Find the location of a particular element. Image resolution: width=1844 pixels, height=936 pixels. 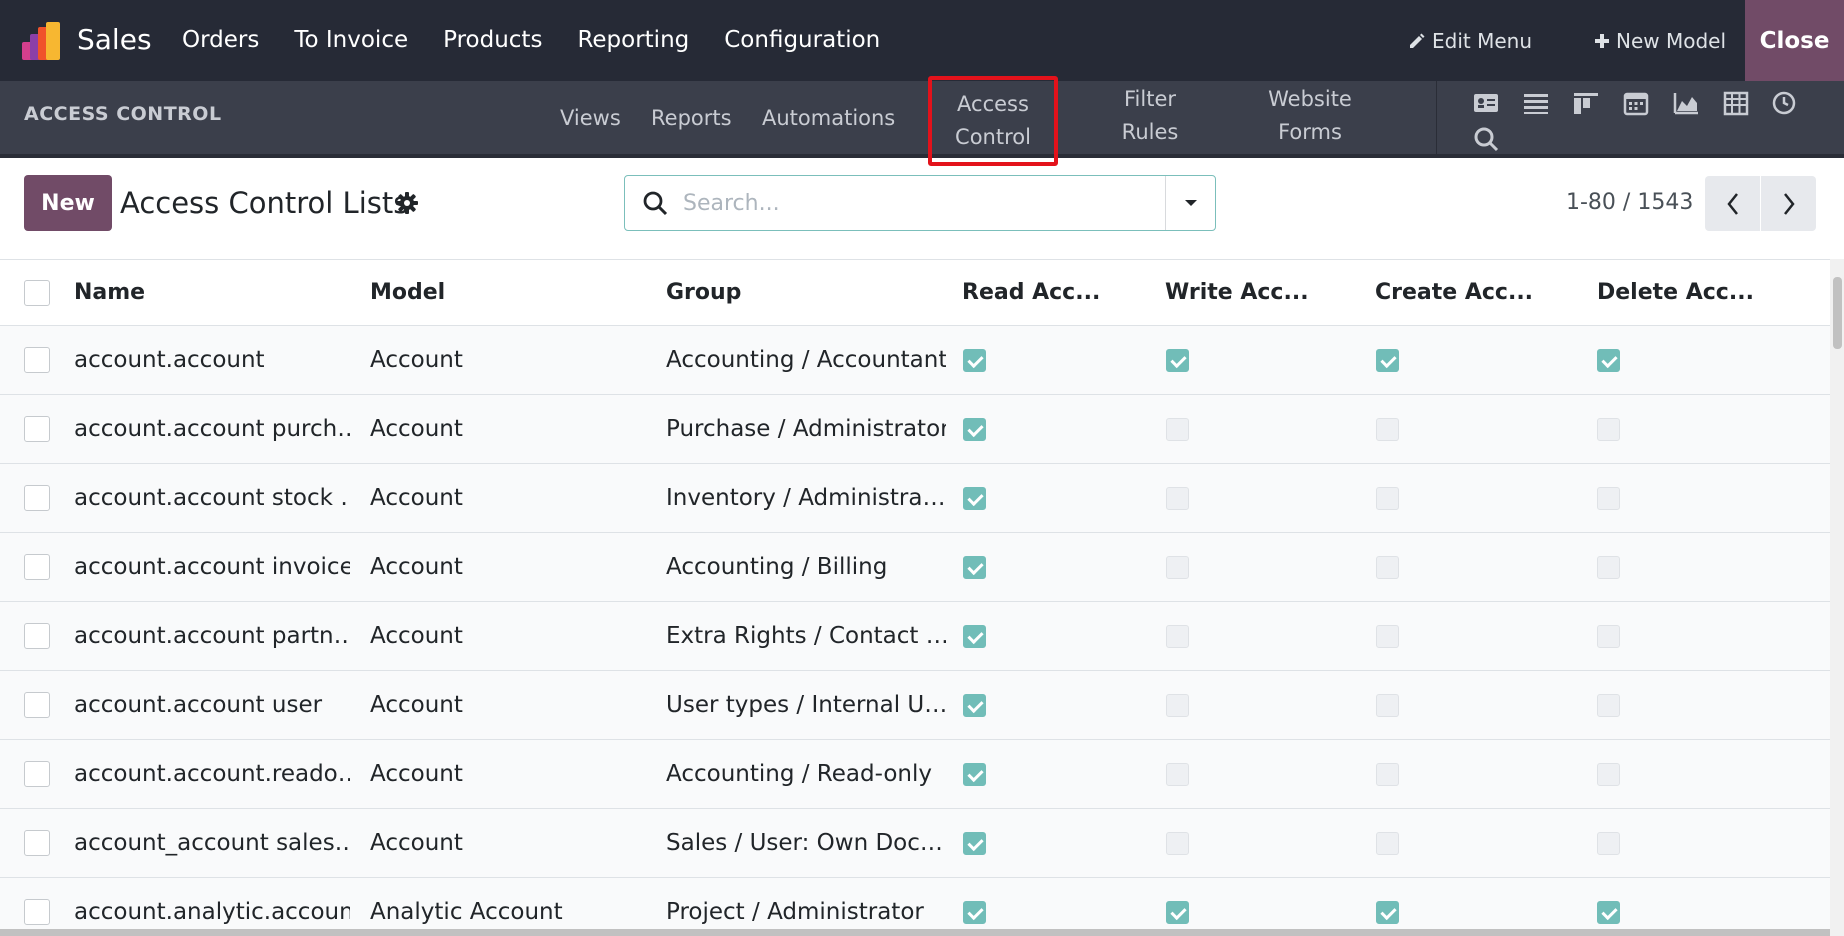

tab-views: Views is located at coordinates (590, 118).